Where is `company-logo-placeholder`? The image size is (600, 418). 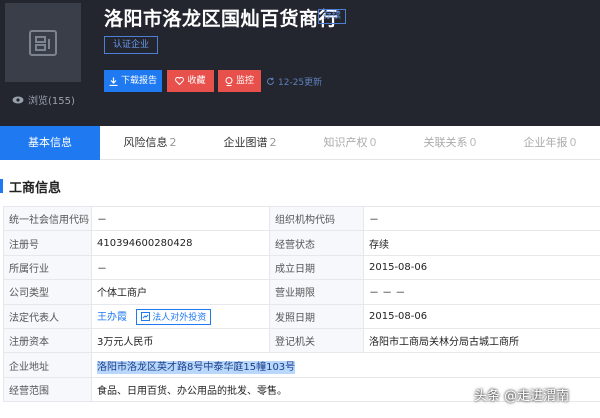 company-logo-placeholder is located at coordinates (43, 42).